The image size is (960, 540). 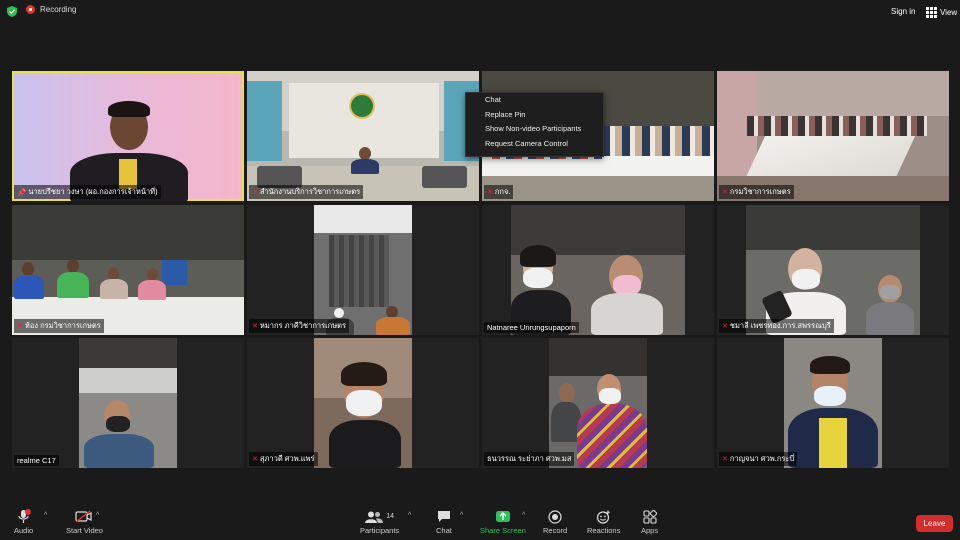 I want to click on video-tile: ✕ กาญจนา ศวพ.กระบี่, so click(x=833, y=403).